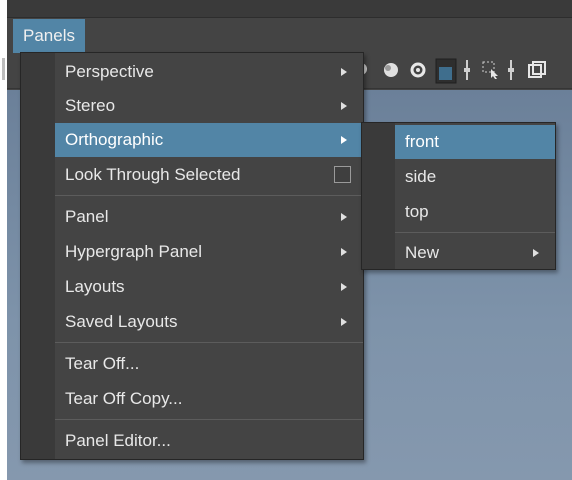 The height and width of the screenshot is (480, 572). I want to click on menu-item-label: Stereo, so click(90, 105).